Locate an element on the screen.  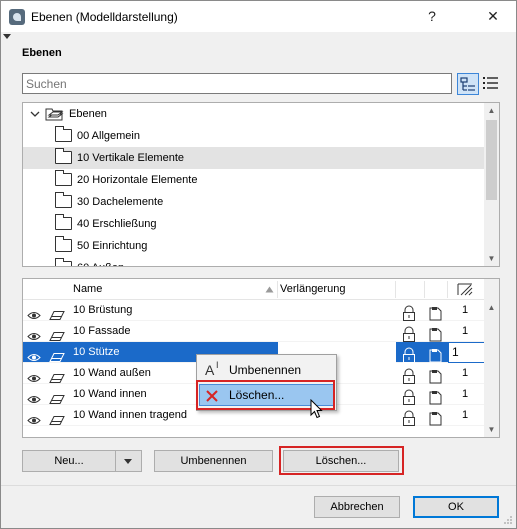
list-view-button is located at coordinates (491, 84).